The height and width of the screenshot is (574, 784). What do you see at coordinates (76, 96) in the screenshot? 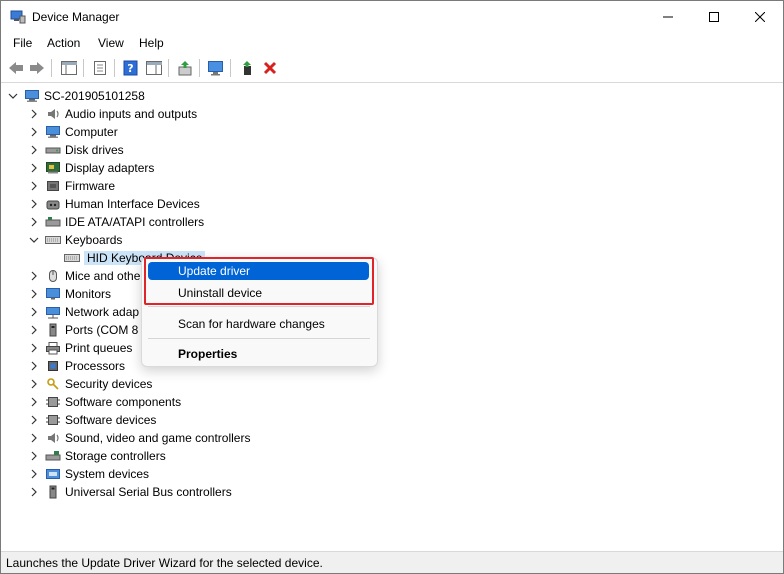
I see `tree-root-node: SC-201905101258` at bounding box center [76, 96].